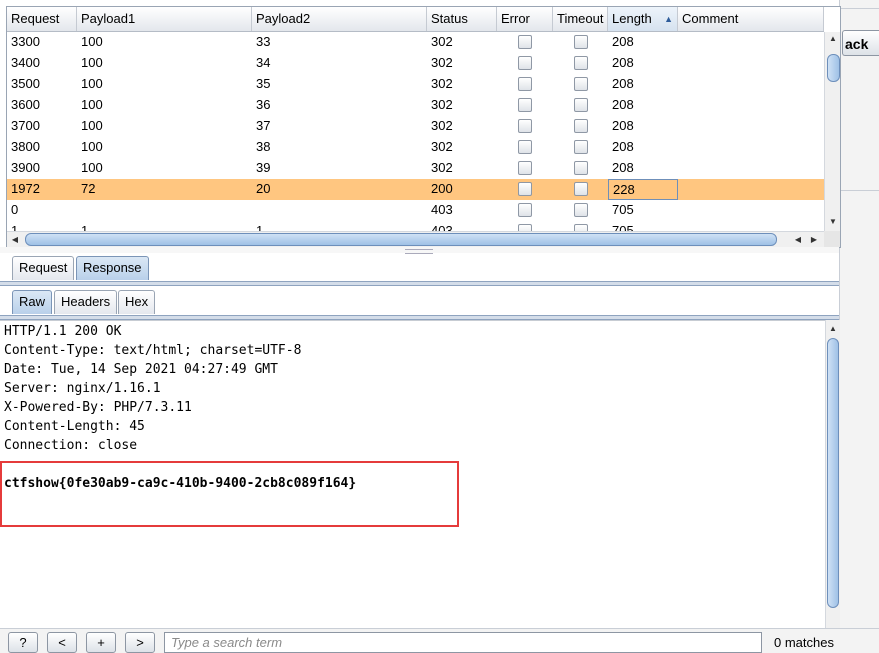 This screenshot has height=653, width=879. I want to click on help-button: ?, so click(23, 642).